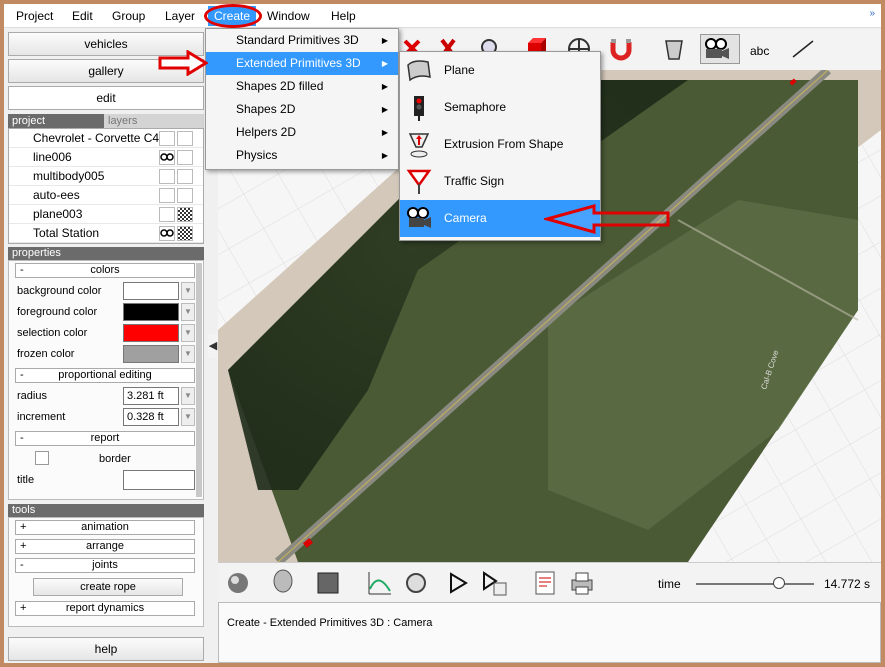  I want to click on arrange-group-header: + arrange, so click(105, 546).